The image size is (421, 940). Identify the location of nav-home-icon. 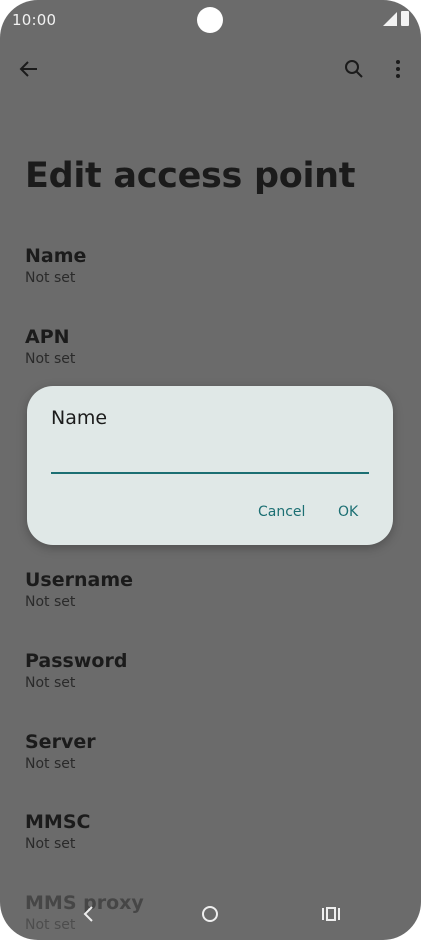
(210, 914).